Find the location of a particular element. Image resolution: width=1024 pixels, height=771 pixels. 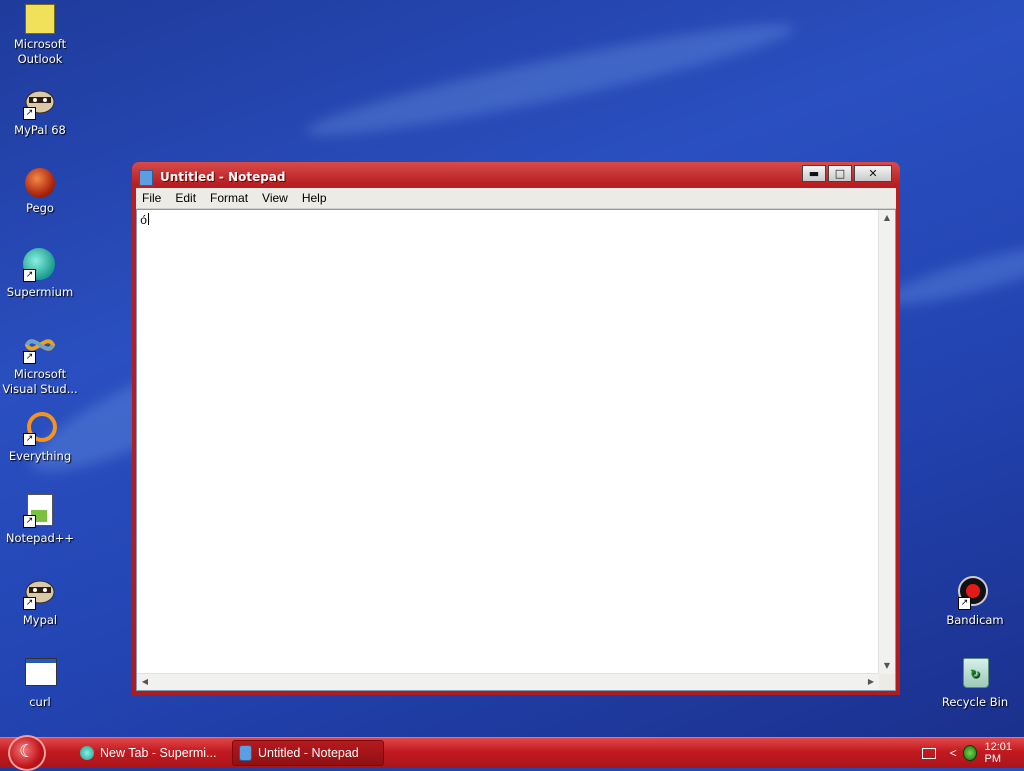

desktop-icon-bandicam: ↗ Bandicam is located at coordinates (975, 602).